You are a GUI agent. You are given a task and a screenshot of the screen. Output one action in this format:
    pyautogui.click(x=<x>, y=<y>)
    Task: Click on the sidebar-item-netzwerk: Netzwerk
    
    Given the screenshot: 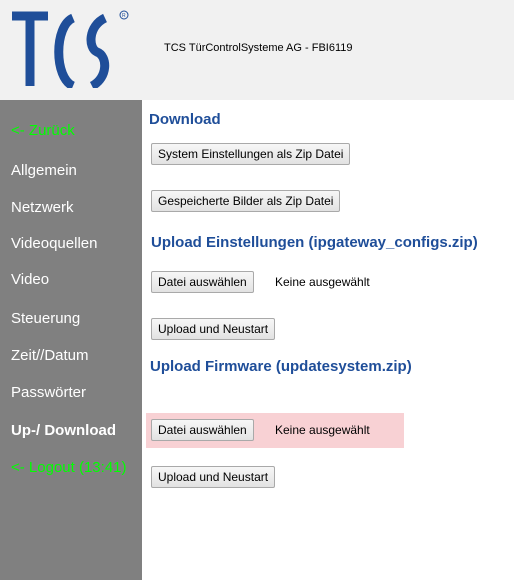 What is the action you would take?
    pyautogui.click(x=42, y=208)
    